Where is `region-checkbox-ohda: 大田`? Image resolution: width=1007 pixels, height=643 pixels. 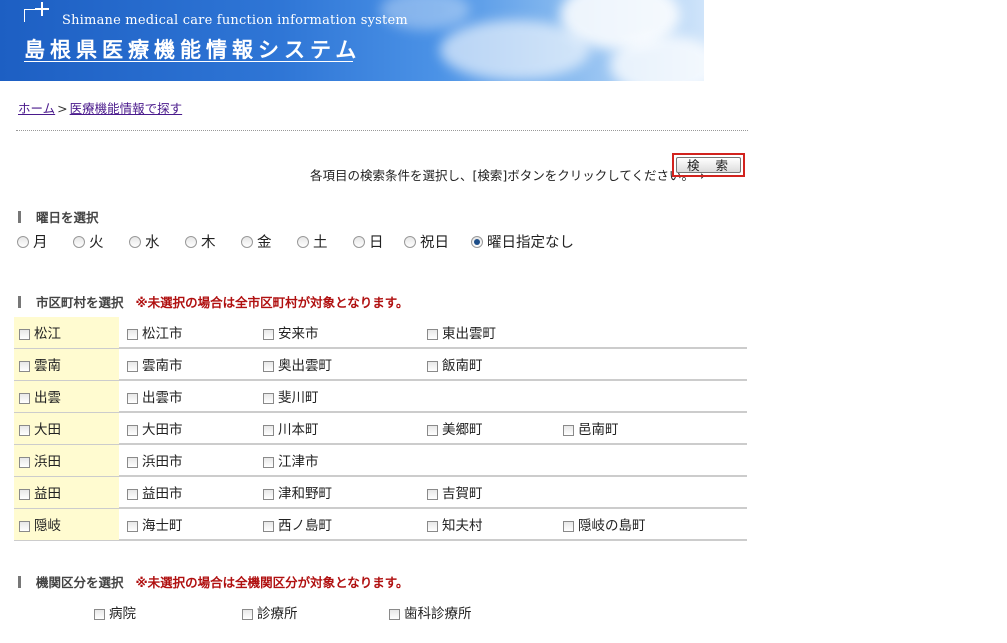
region-checkbox-ohda: 大田 is located at coordinates (40, 428).